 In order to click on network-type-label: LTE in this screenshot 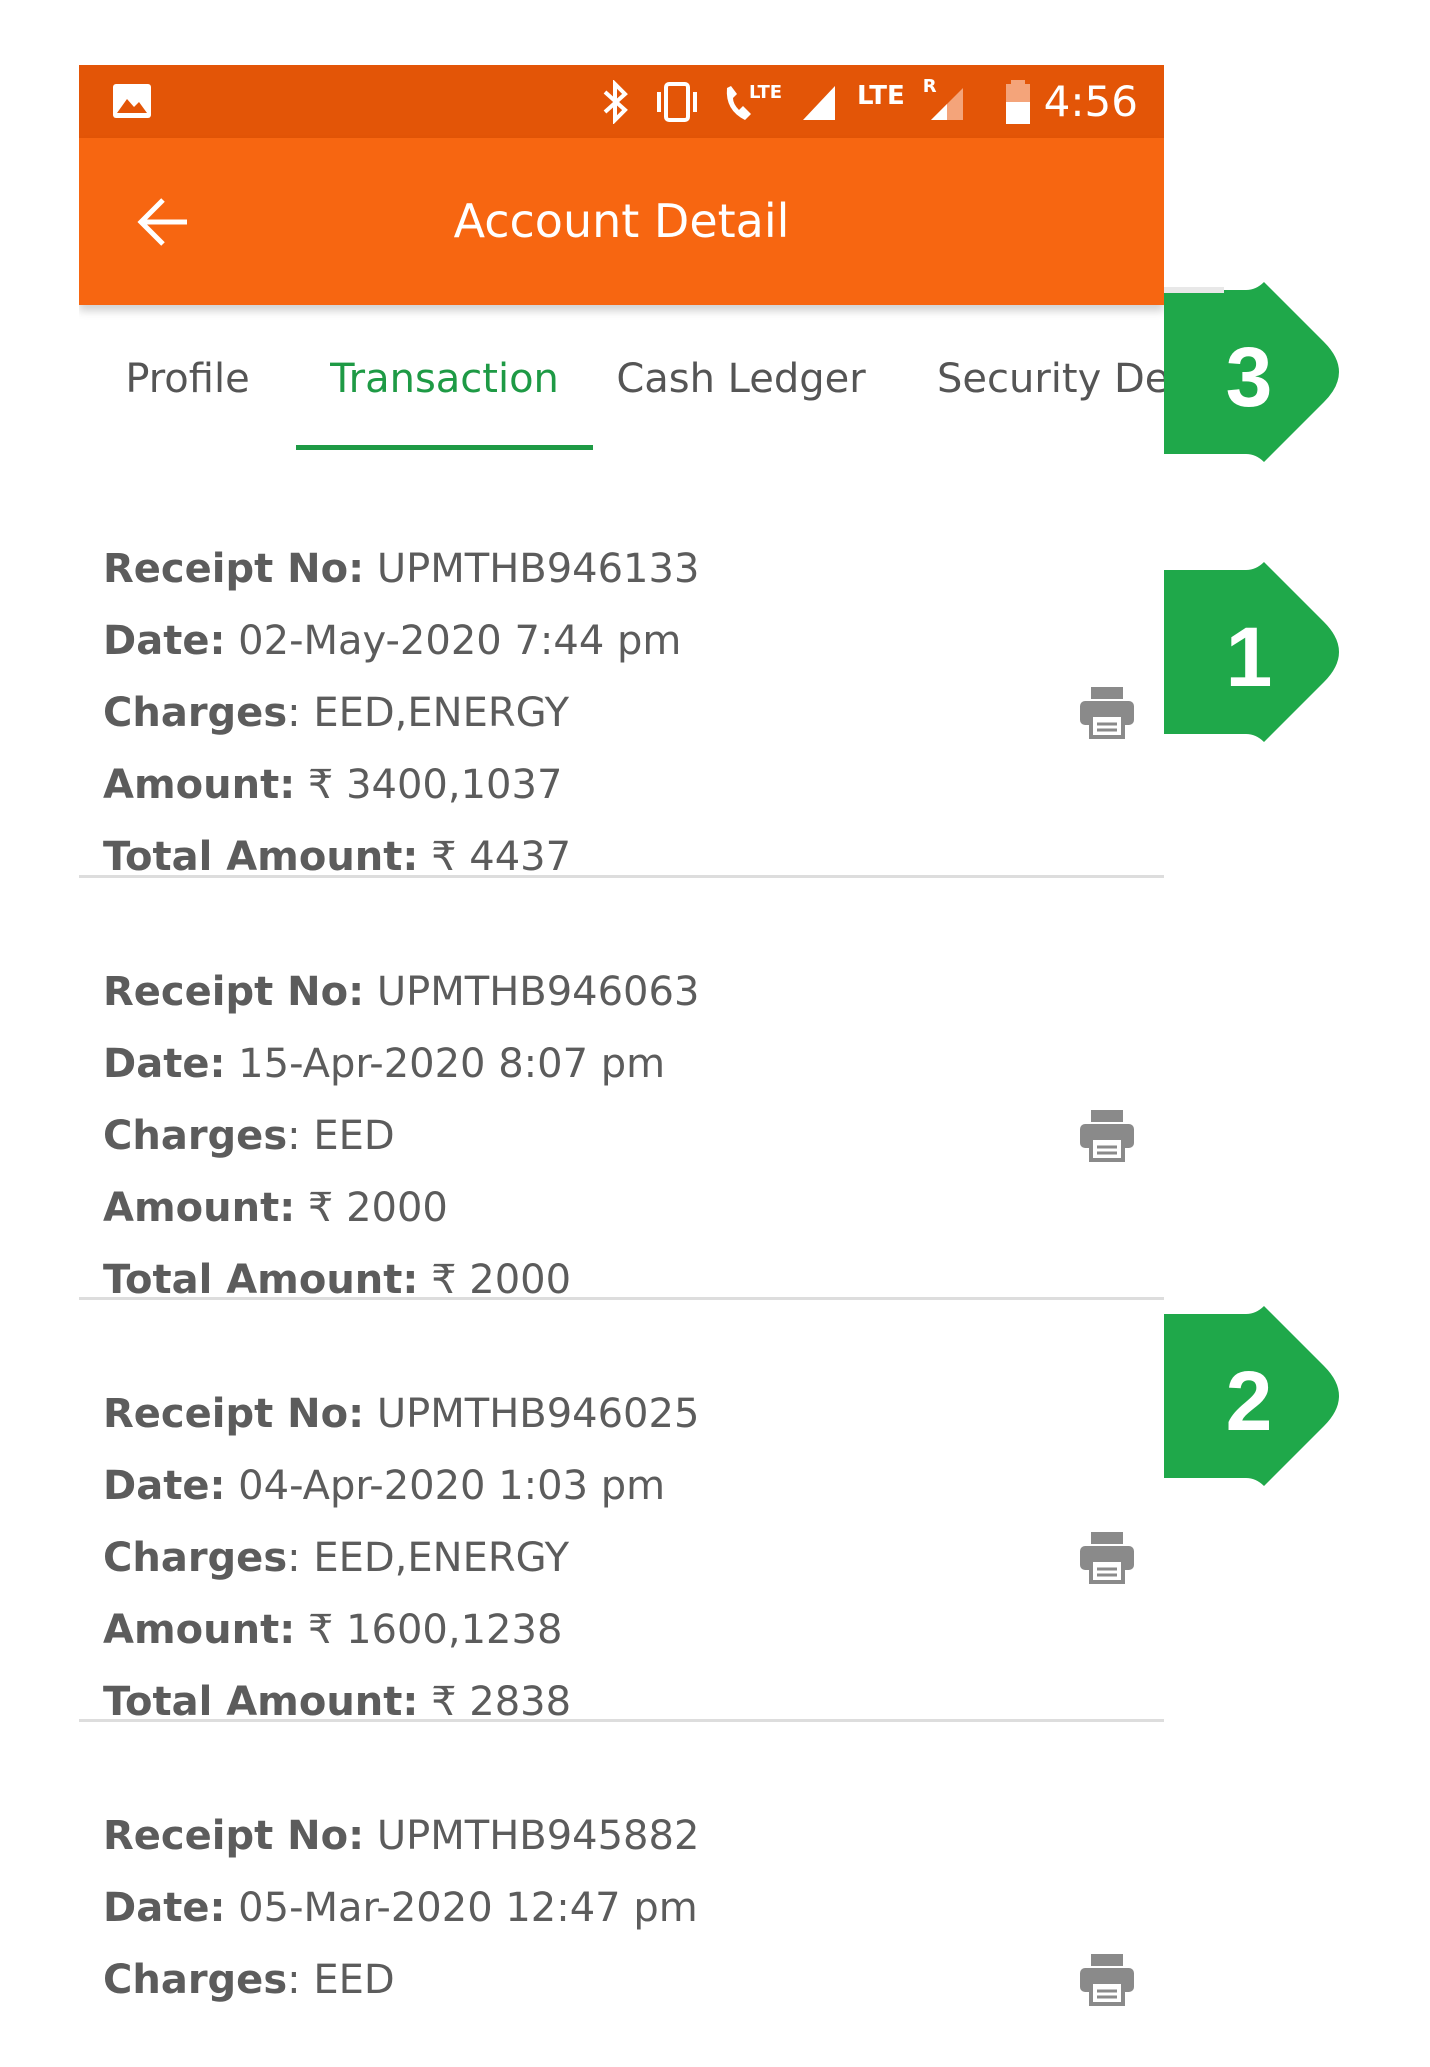, I will do `click(881, 96)`.